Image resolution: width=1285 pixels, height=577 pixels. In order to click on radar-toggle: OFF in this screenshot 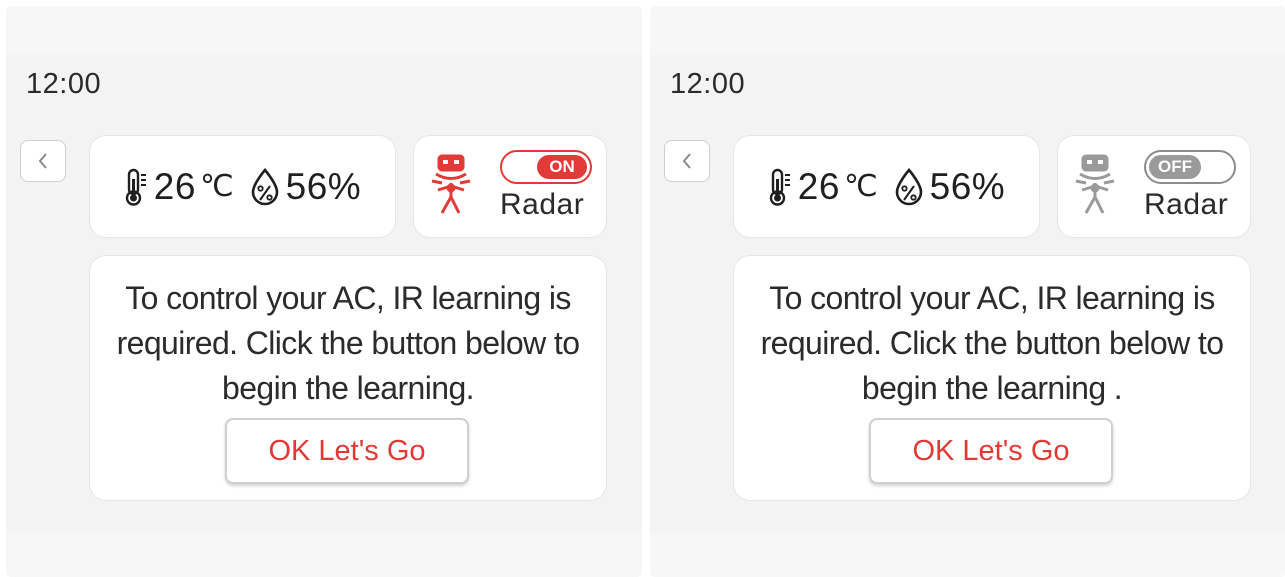, I will do `click(1190, 167)`.